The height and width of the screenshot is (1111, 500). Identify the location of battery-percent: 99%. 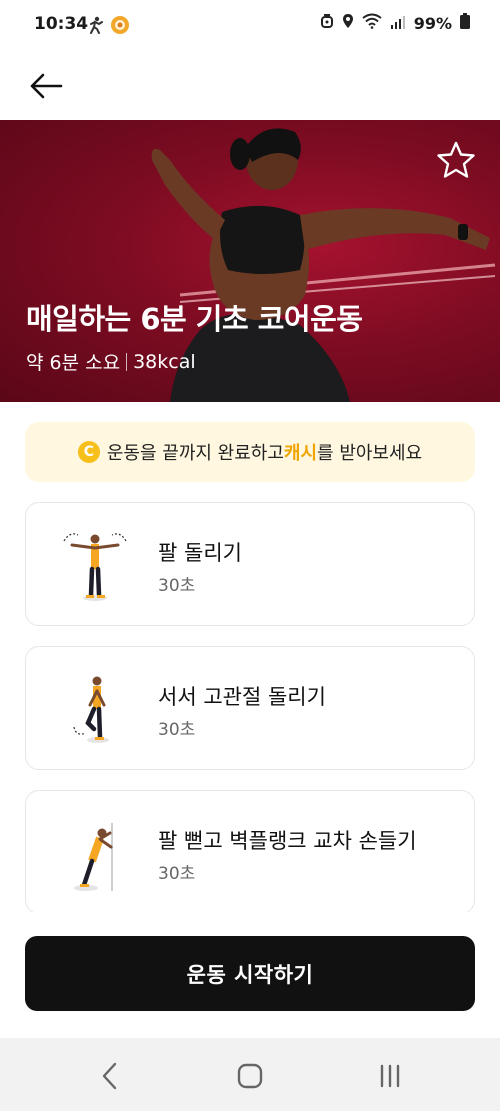
(432, 23).